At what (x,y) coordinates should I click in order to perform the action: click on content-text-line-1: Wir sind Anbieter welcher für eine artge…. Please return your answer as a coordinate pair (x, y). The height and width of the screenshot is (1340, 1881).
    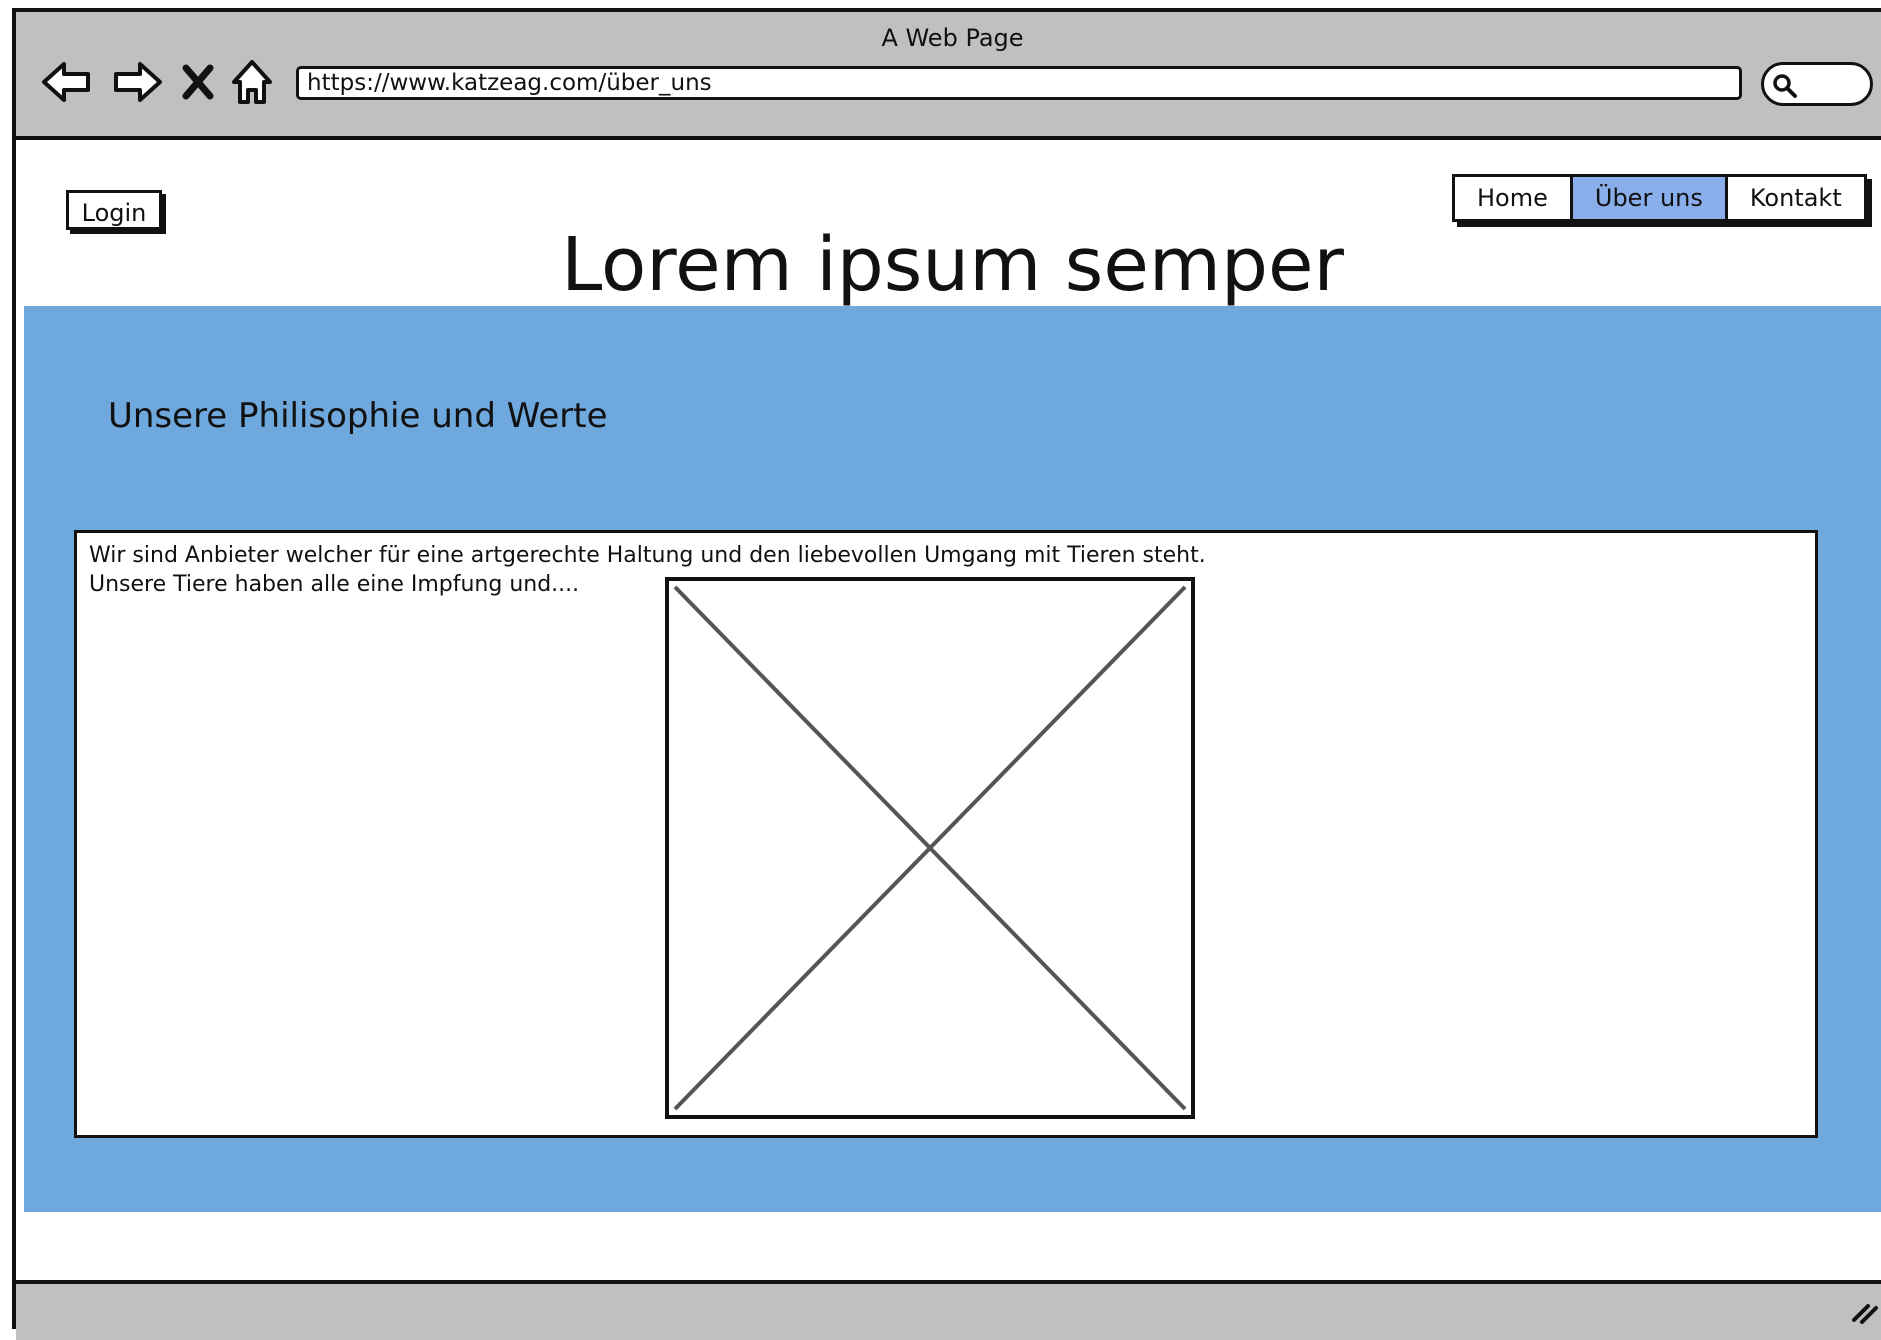
    Looking at the image, I should click on (647, 555).